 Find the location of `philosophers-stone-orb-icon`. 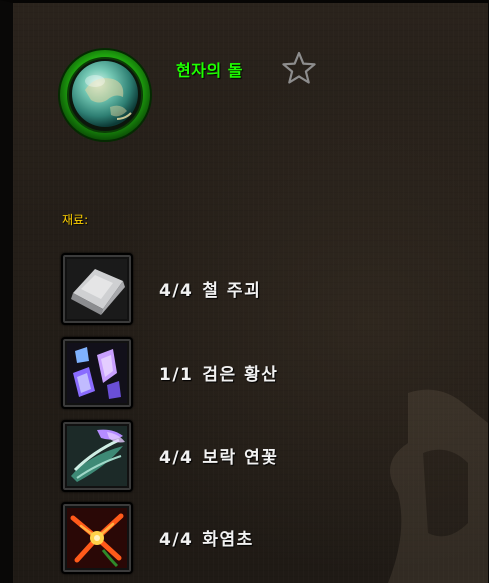

philosophers-stone-orb-icon is located at coordinates (105, 95).